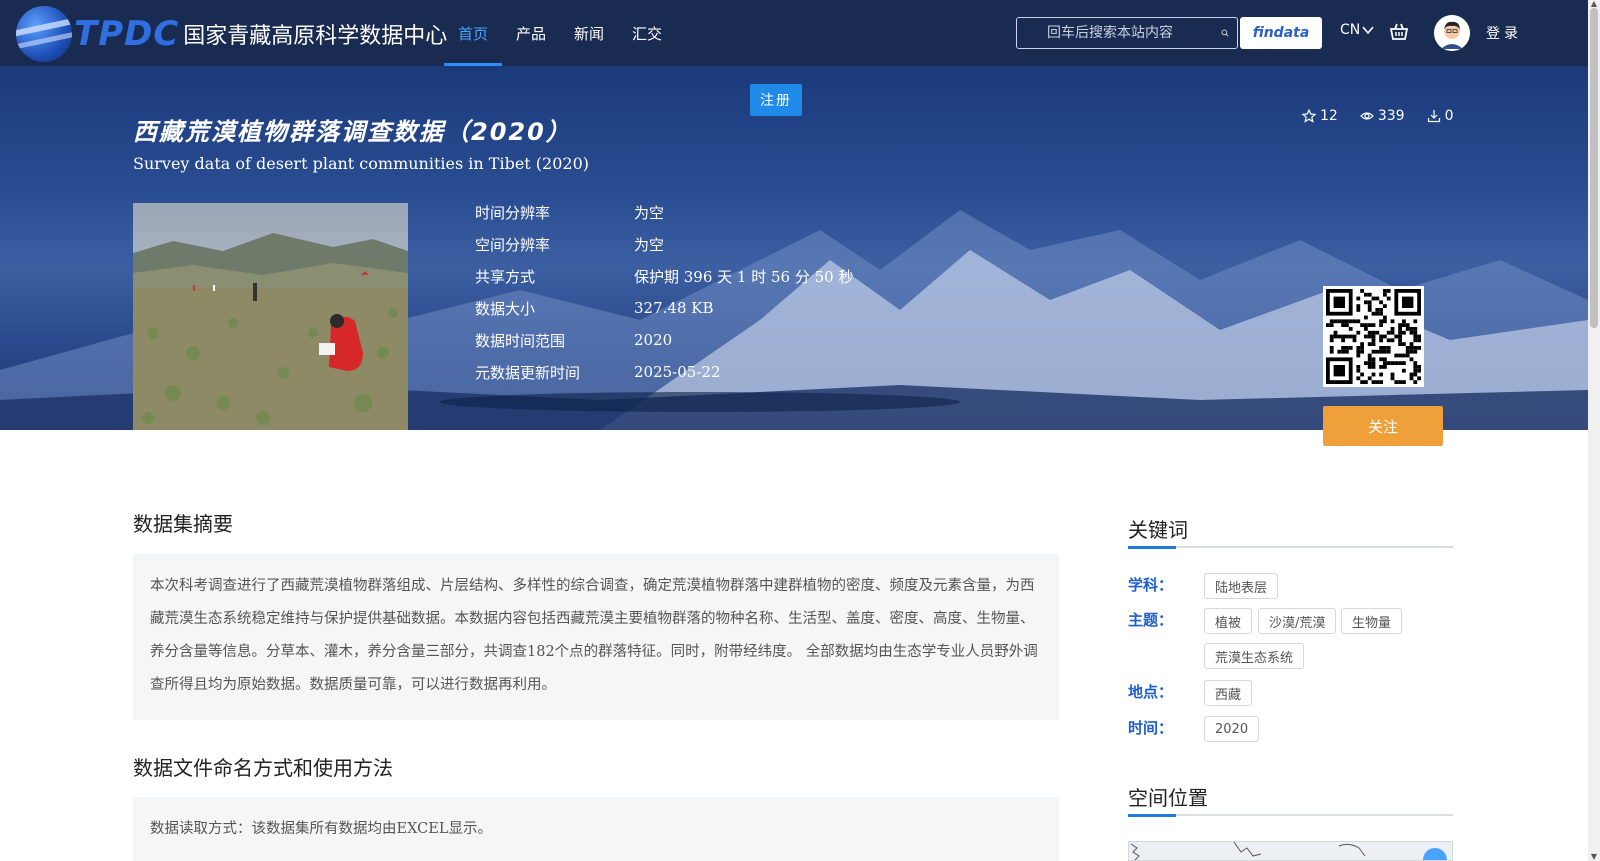 The width and height of the screenshot is (1600, 861). What do you see at coordinates (1151, 620) in the screenshot?
I see `theme-label: 主题：` at bounding box center [1151, 620].